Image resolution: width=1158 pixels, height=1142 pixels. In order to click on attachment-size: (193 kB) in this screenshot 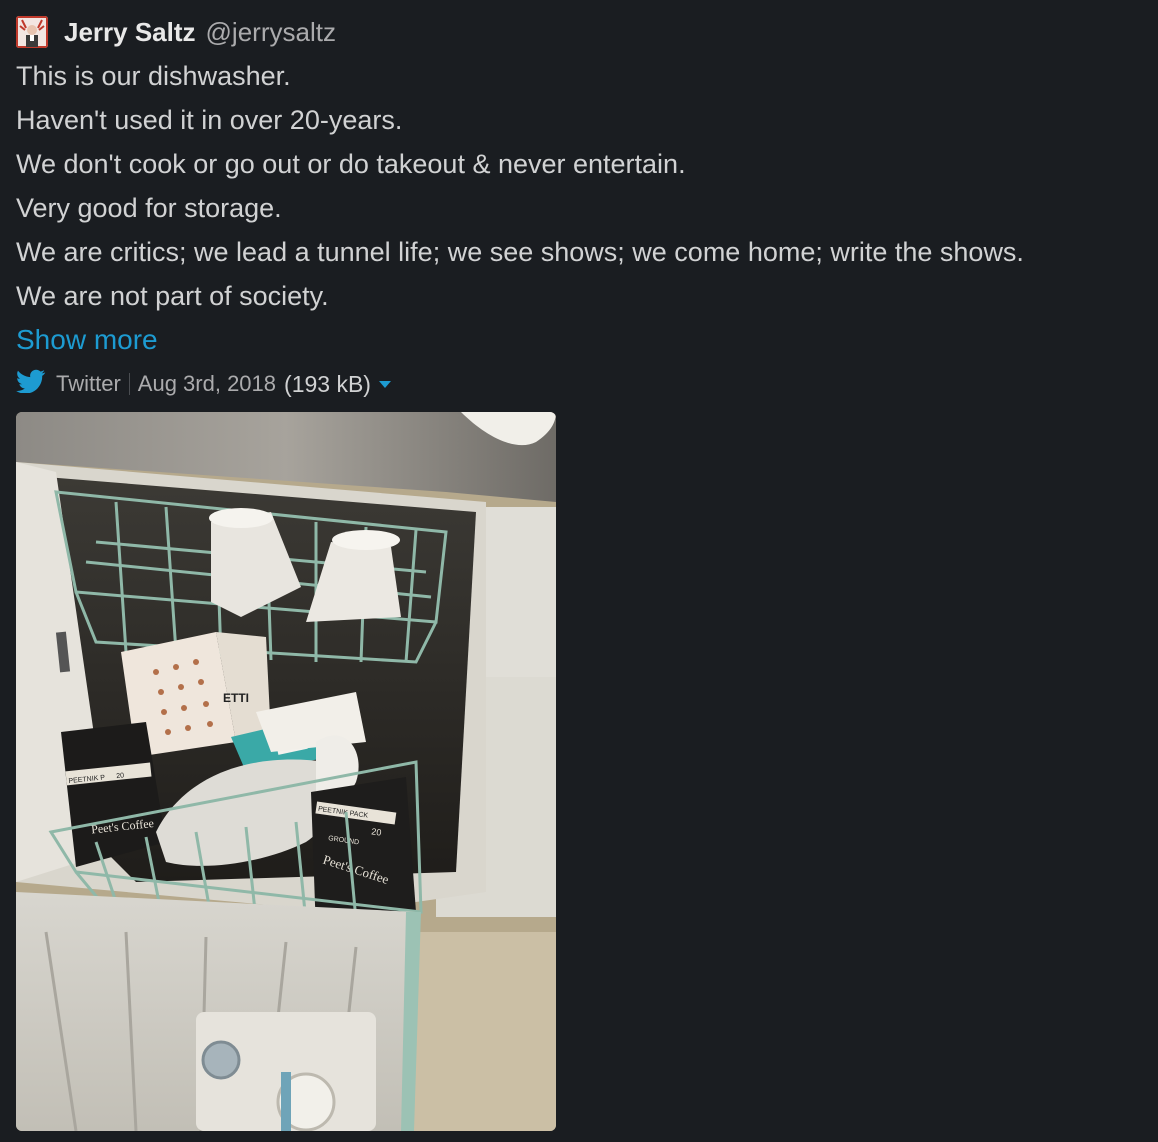, I will do `click(327, 383)`.